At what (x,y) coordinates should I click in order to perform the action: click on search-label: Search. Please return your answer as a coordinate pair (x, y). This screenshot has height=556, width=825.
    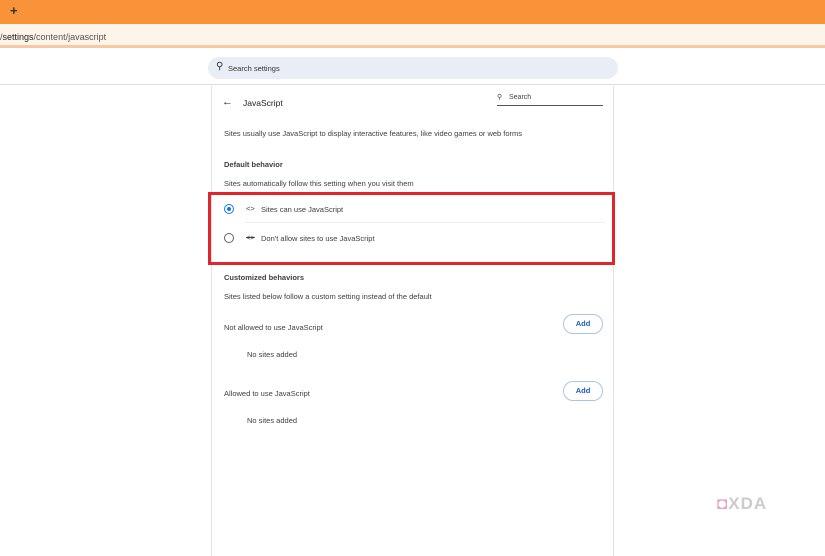
    Looking at the image, I should click on (520, 97).